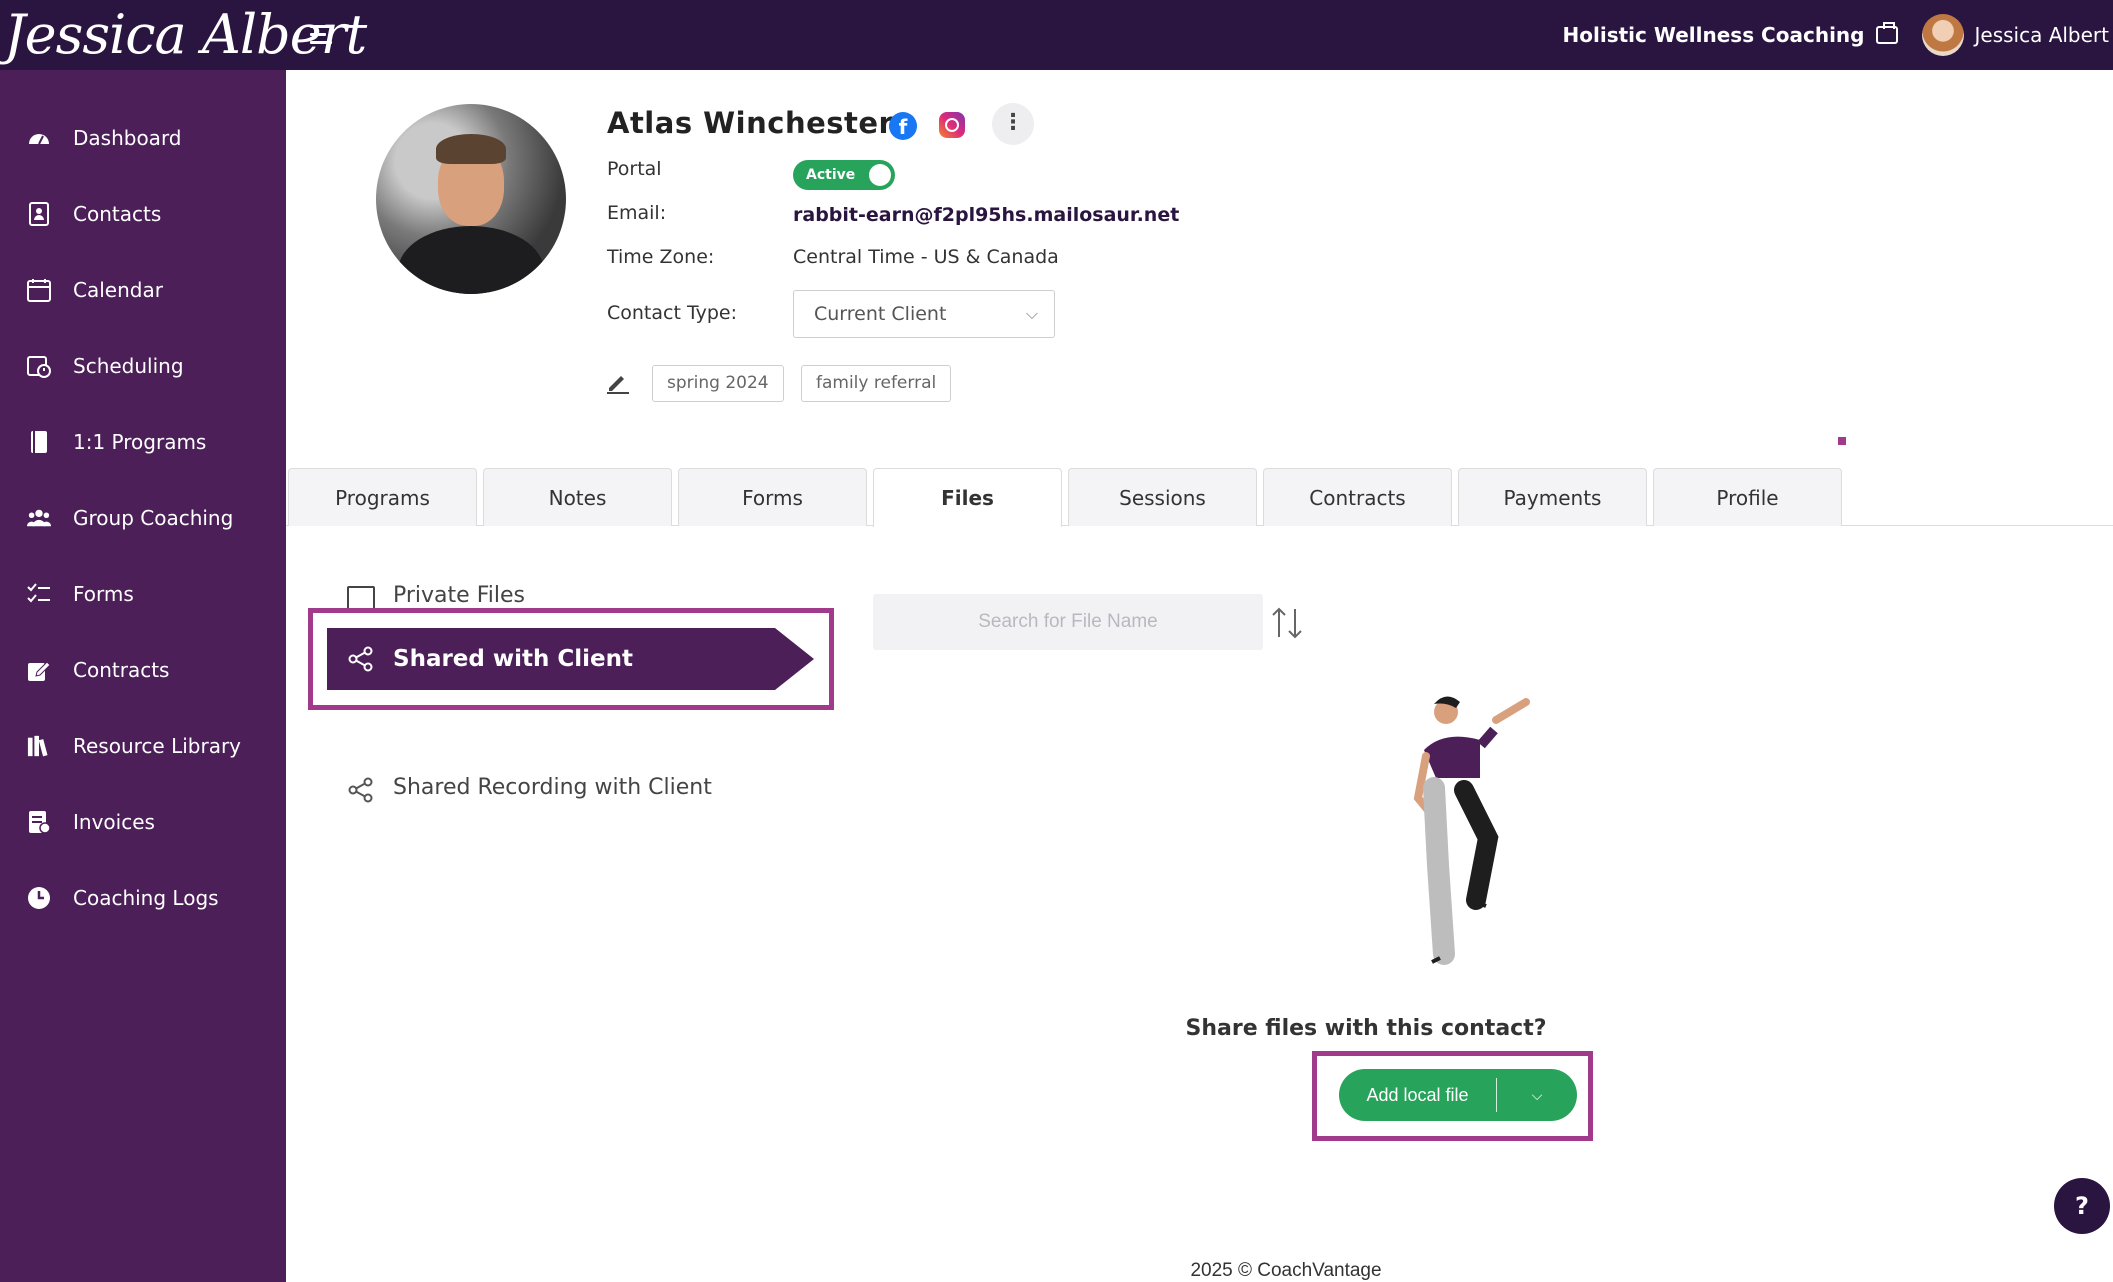 This screenshot has width=2113, height=1282. What do you see at coordinates (986, 215) in the screenshot?
I see `email-link: rabbit-earn@f2pl95hs.mailosaur.net` at bounding box center [986, 215].